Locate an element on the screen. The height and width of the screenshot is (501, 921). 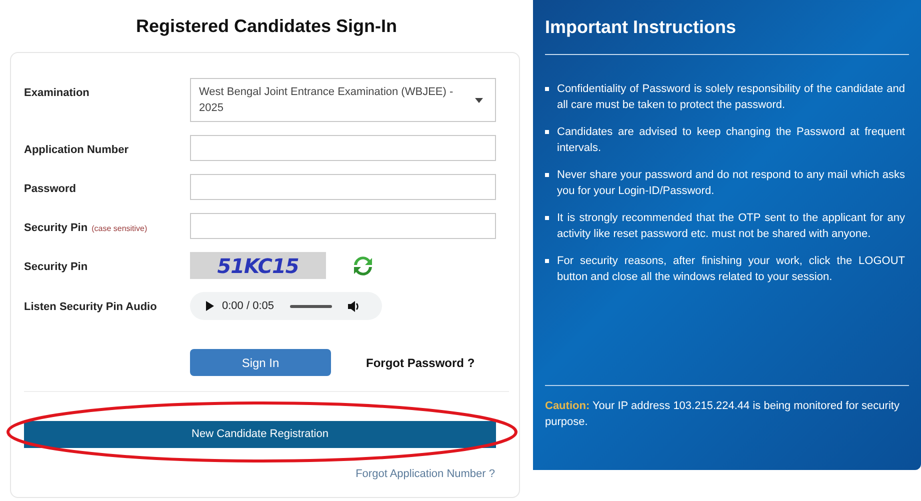
instruction-text: It is strongly recommended that the OTP sent to the applicant for any activity like reset password etc. must not be shared with anyone. is located at coordinates (731, 226).